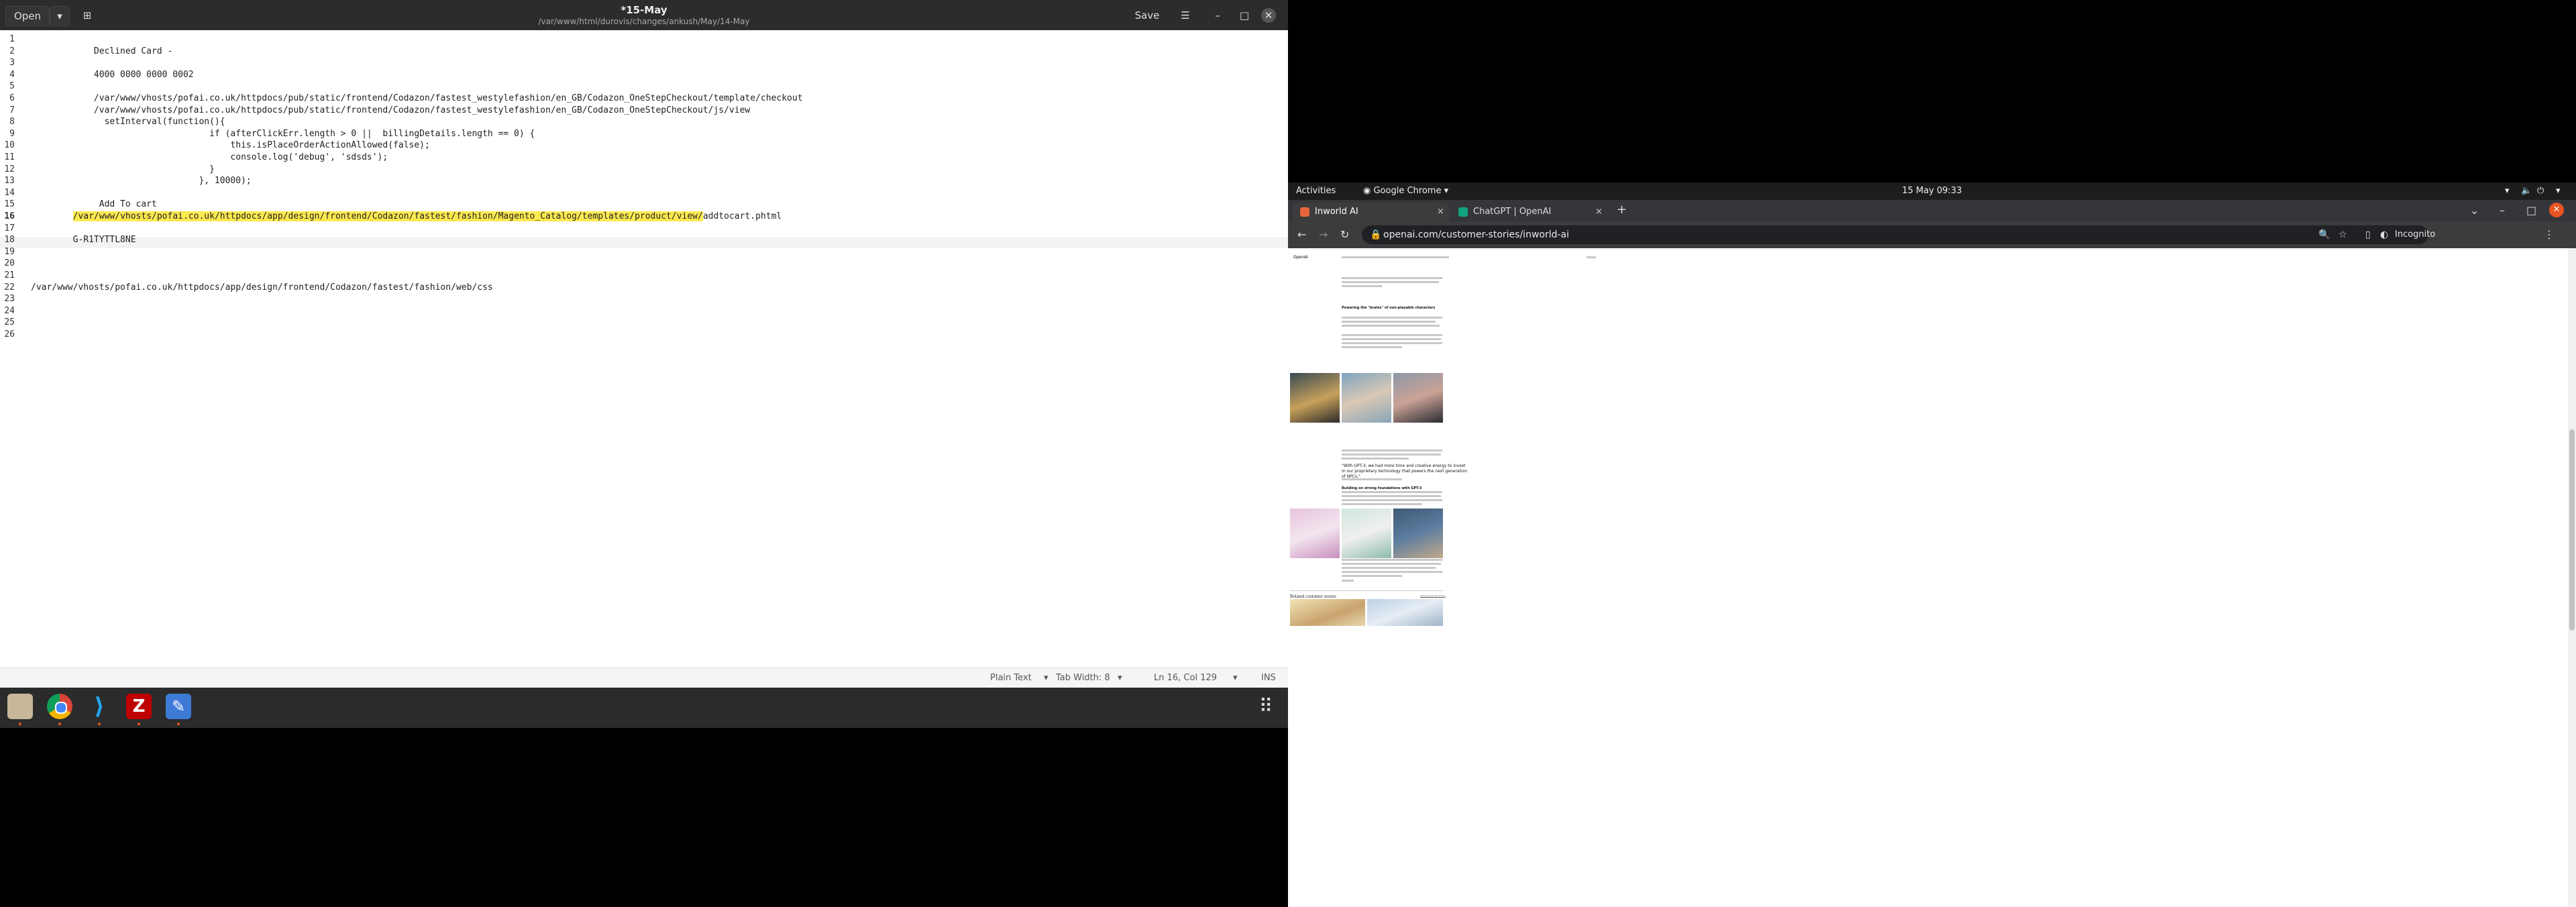 The image size is (2576, 907). What do you see at coordinates (1011, 678) in the screenshot?
I see `language-selector: Plain Text` at bounding box center [1011, 678].